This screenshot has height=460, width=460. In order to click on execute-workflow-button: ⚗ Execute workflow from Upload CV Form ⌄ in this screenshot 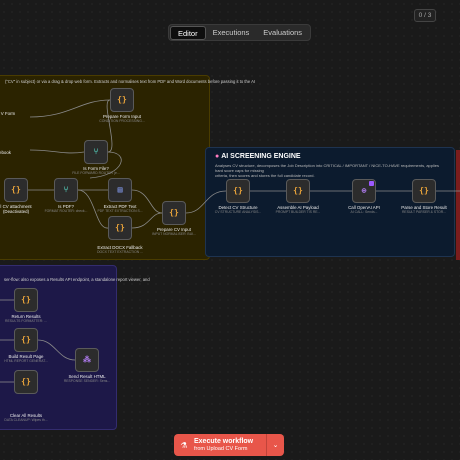, I will do `click(229, 445)`.